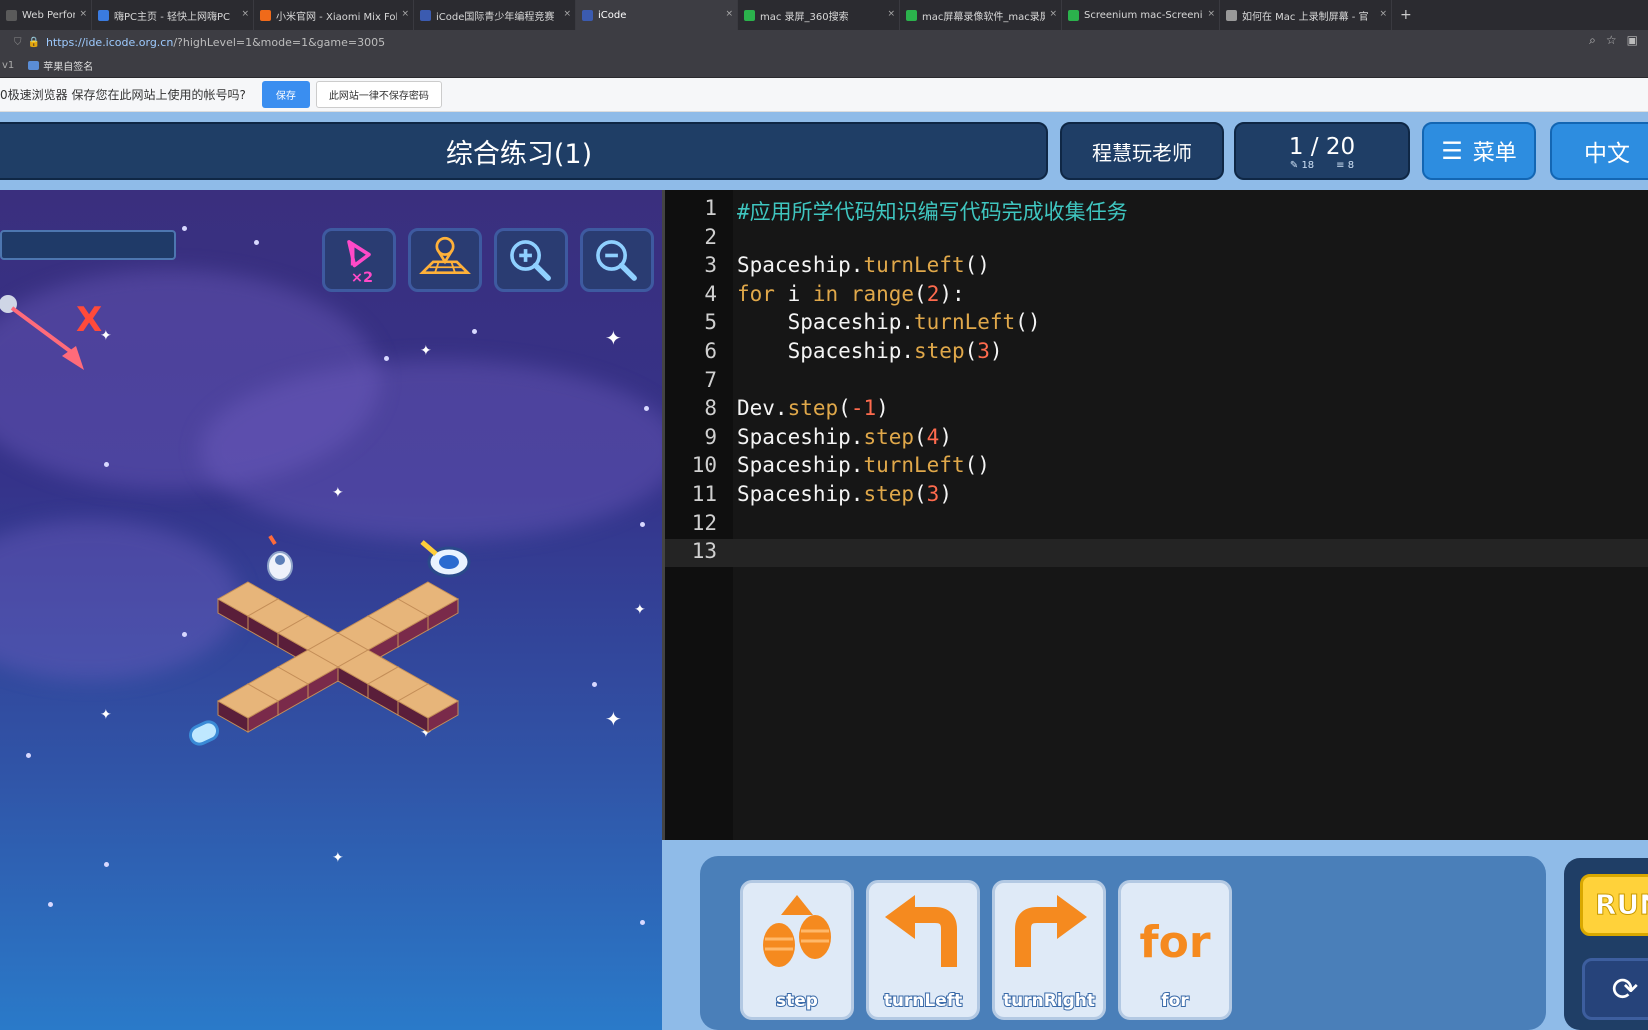 Image resolution: width=1648 pixels, height=1030 pixels. Describe the element at coordinates (851, 293) in the screenshot. I see `code-text: for i in range(2):` at that location.